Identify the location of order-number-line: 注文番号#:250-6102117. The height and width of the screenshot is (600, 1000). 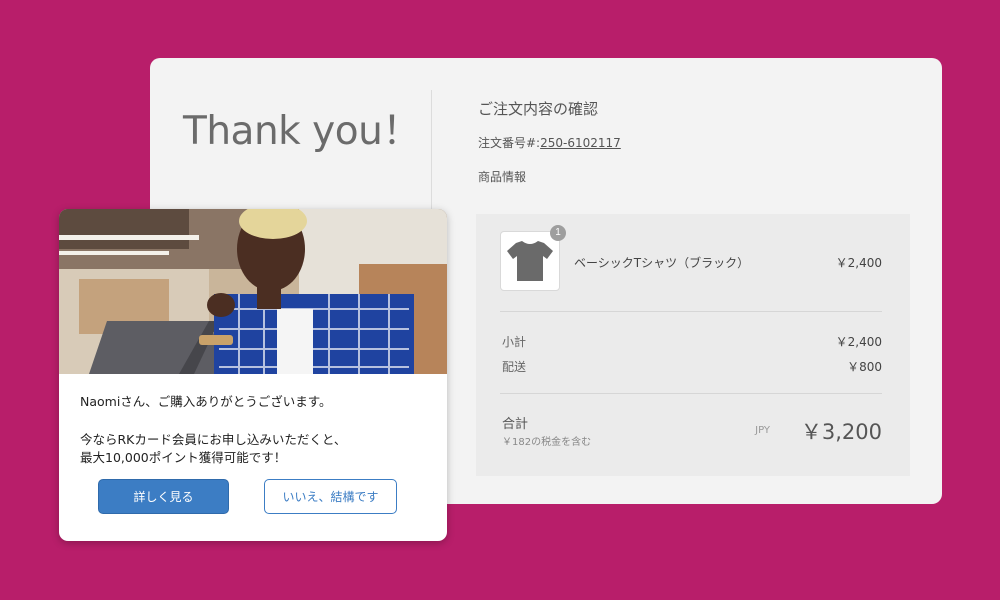
(549, 142).